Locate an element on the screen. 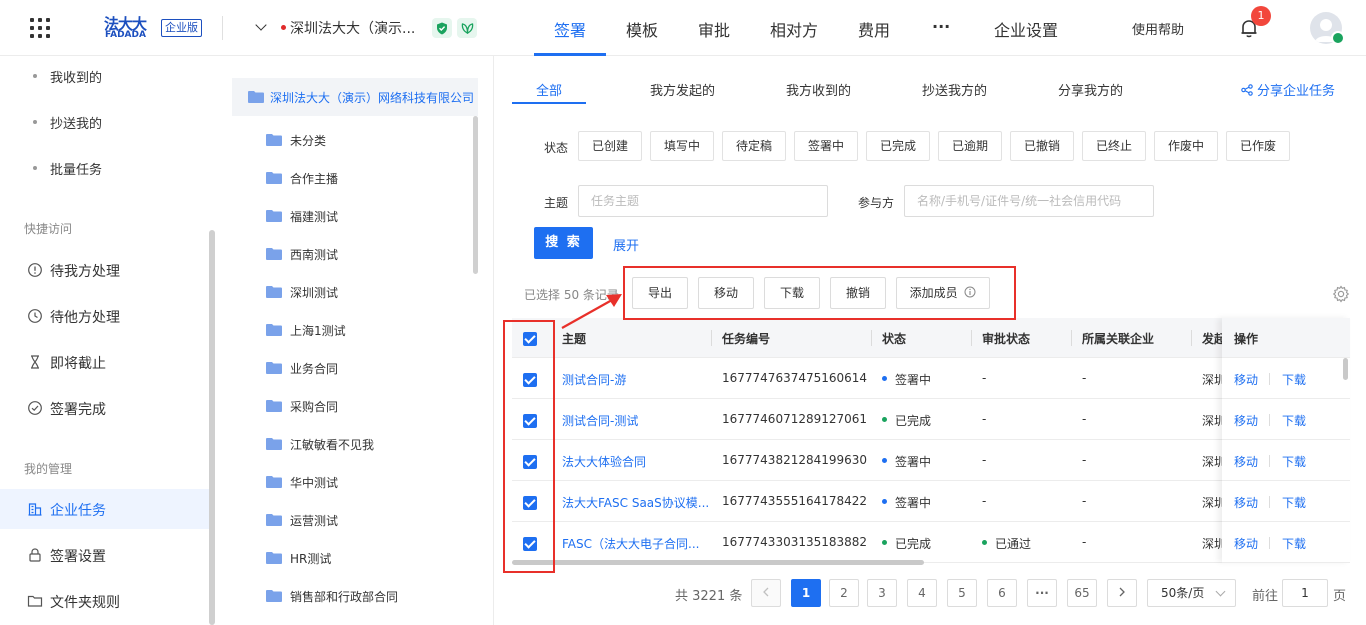  page-button: 6 is located at coordinates (1002, 593).